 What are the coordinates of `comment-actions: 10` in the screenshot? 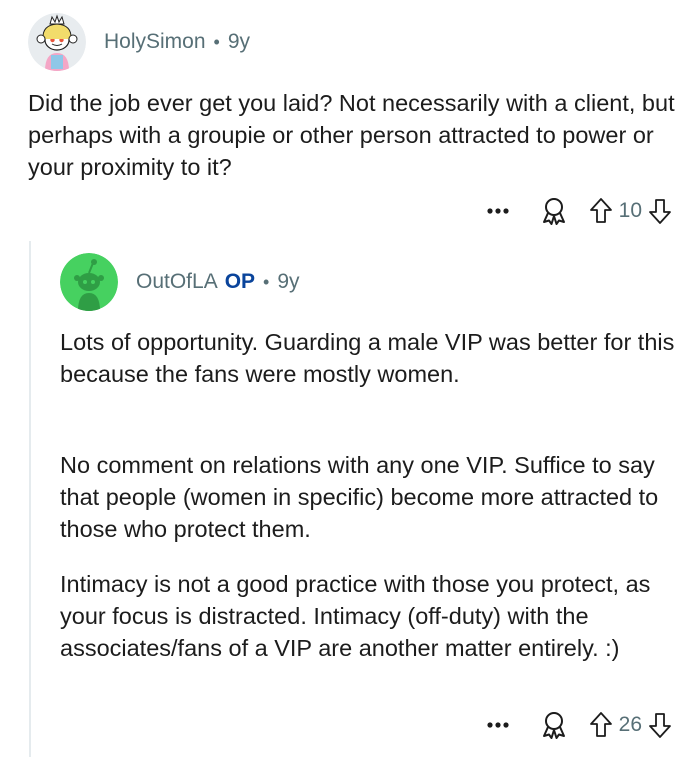 It's located at (577, 211).